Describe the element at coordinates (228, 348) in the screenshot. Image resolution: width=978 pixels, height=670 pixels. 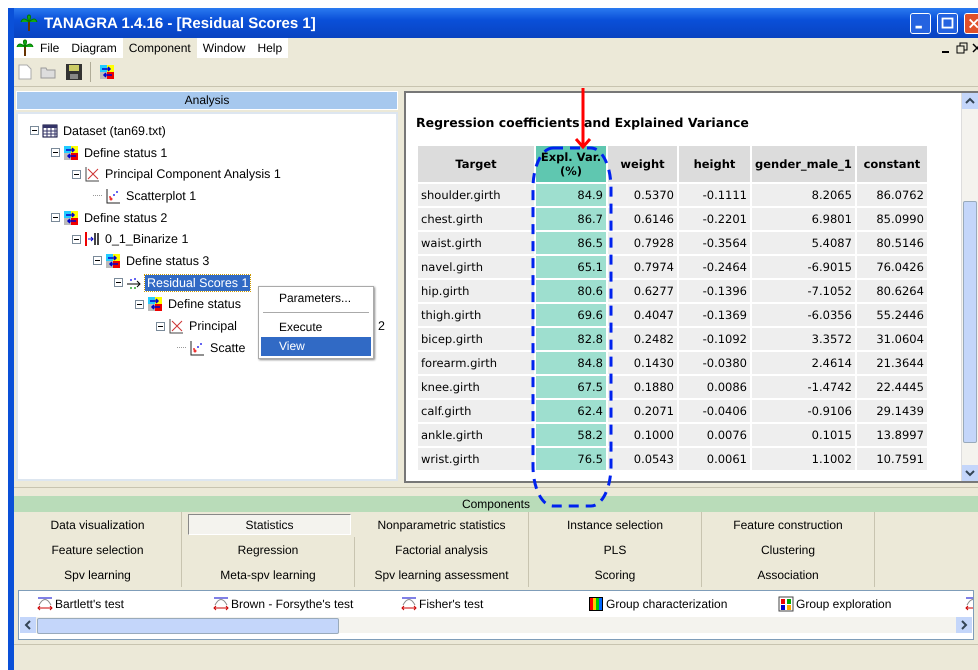
I see `tree-node: Scatte` at that location.